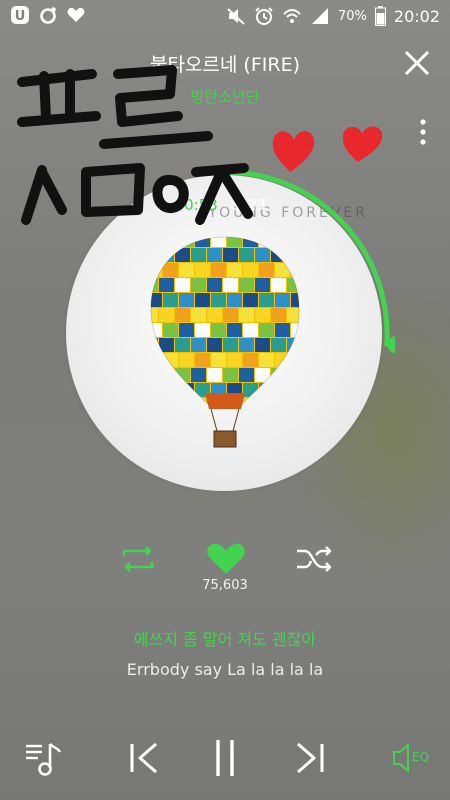 This screenshot has width=450, height=800. Describe the element at coordinates (319, 16) in the screenshot. I see `signal-icon` at that location.